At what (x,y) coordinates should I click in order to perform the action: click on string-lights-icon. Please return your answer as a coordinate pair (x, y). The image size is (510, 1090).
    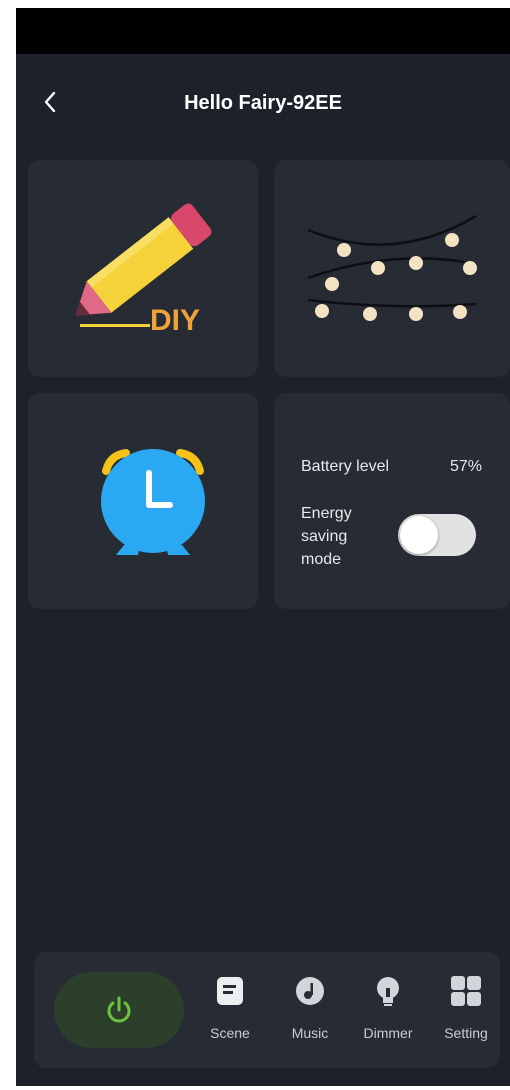
    Looking at the image, I should click on (392, 267).